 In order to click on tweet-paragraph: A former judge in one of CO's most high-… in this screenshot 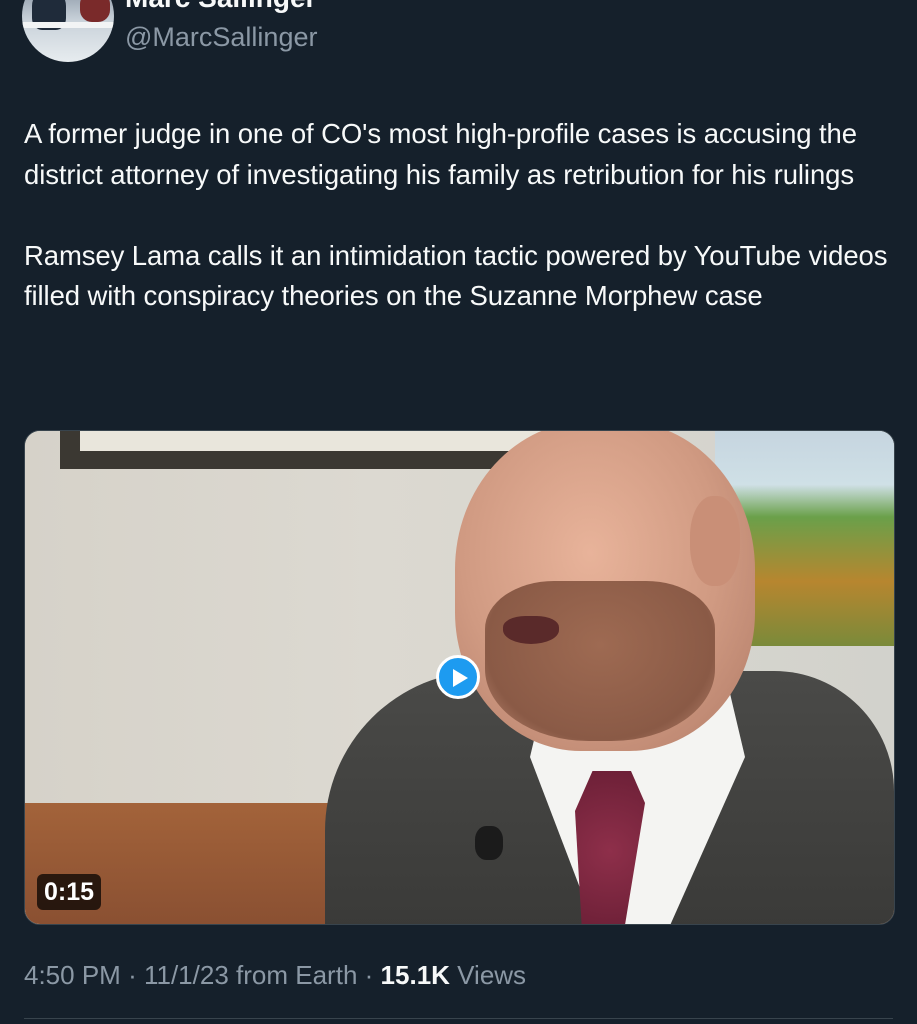, I will do `click(440, 154)`.